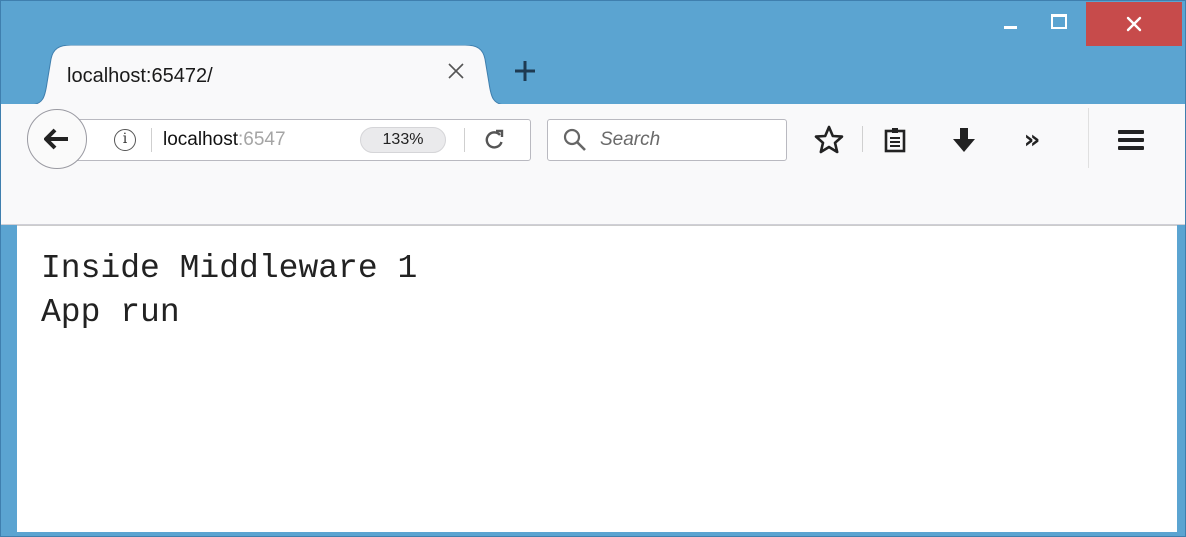 Image resolution: width=1186 pixels, height=537 pixels. I want to click on bookmark-star-button, so click(829, 140).